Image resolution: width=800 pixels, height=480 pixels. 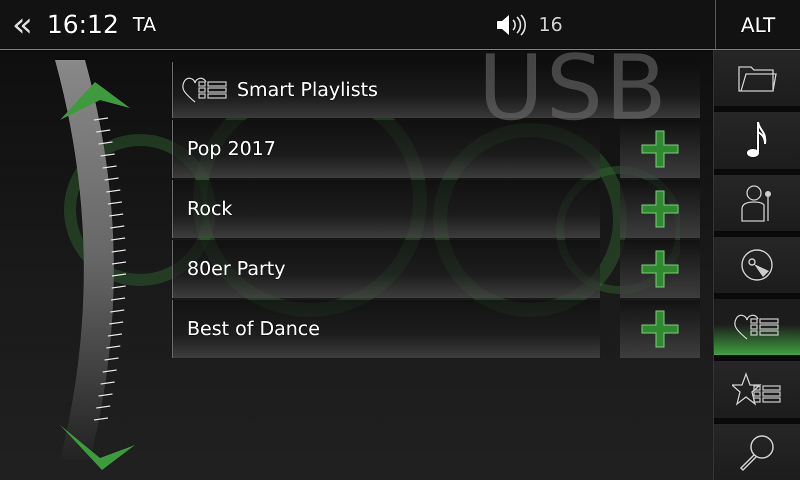 I want to click on singer-icon, so click(x=757, y=202).